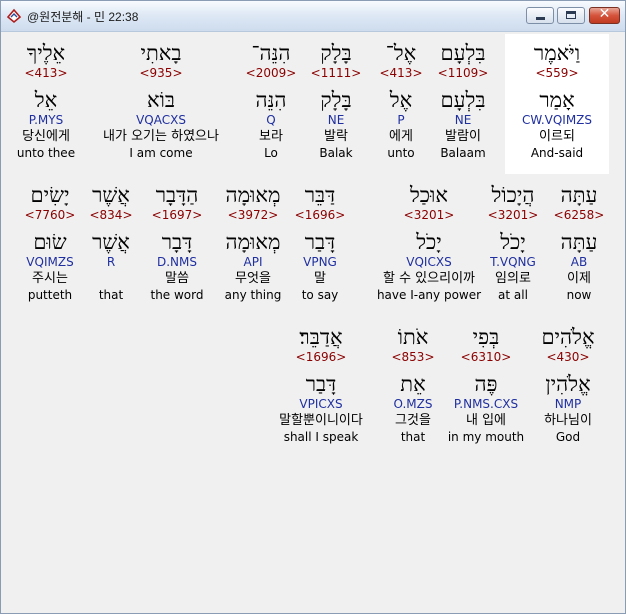 This screenshot has width=626, height=614. I want to click on korean-gloss: 당신에게, so click(46, 136).